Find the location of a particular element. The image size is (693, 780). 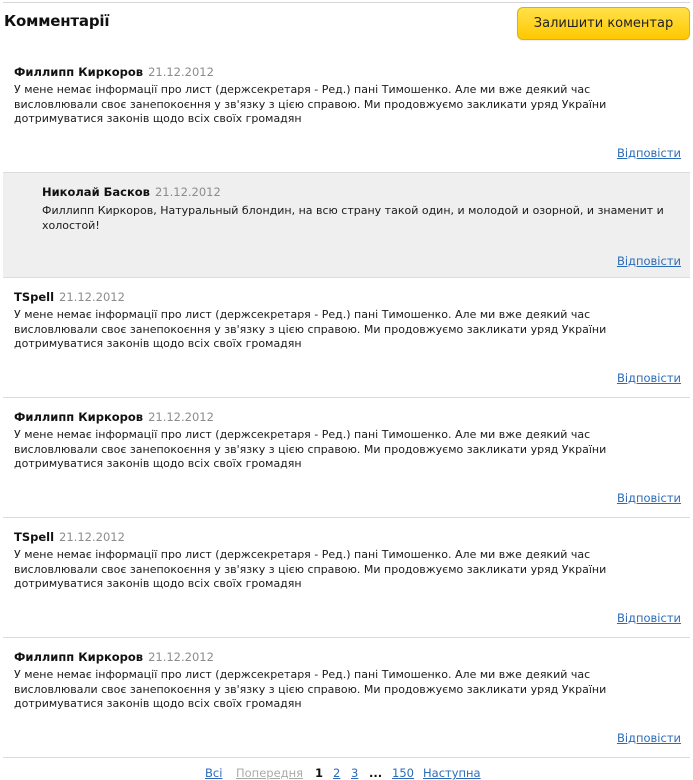

pagination-last-page: 150 is located at coordinates (403, 773).